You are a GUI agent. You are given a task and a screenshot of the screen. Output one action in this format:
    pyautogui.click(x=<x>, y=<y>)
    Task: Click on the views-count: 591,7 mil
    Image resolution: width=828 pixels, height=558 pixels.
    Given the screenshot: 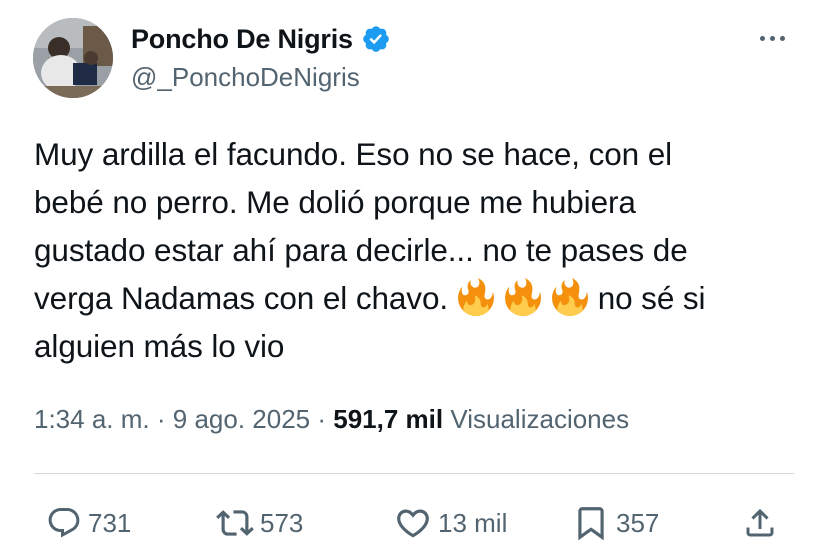 What is the action you would take?
    pyautogui.click(x=388, y=419)
    